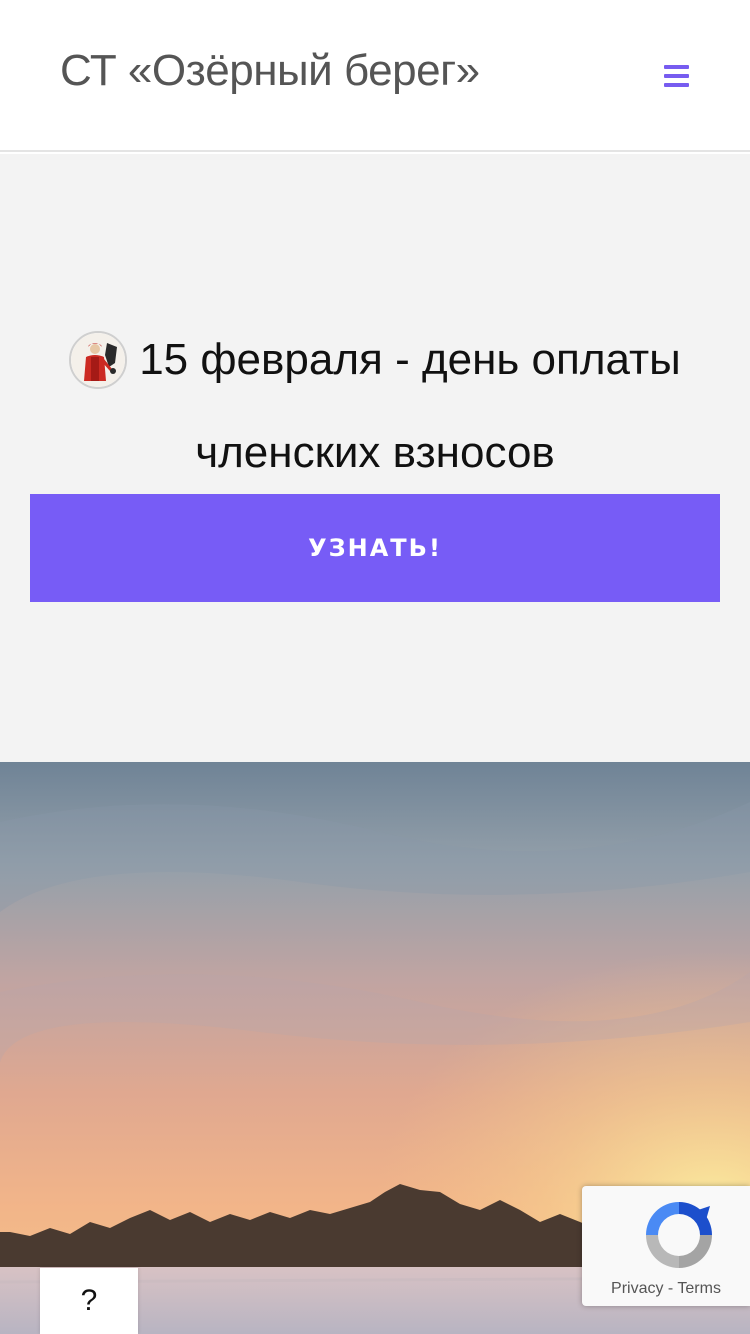  I want to click on badge-illustration, so click(98, 360).